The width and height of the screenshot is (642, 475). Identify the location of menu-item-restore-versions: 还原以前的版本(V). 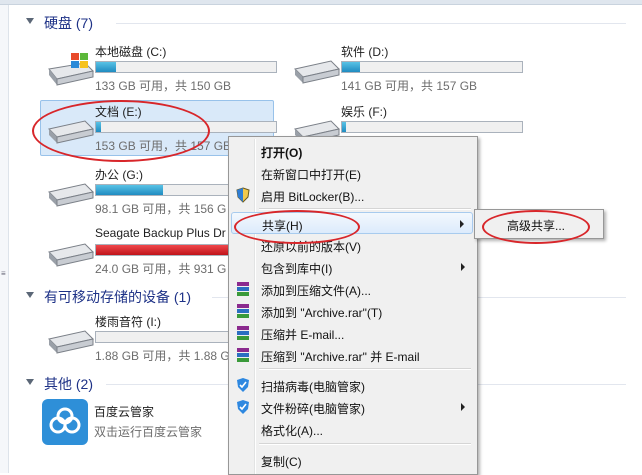
(352, 245).